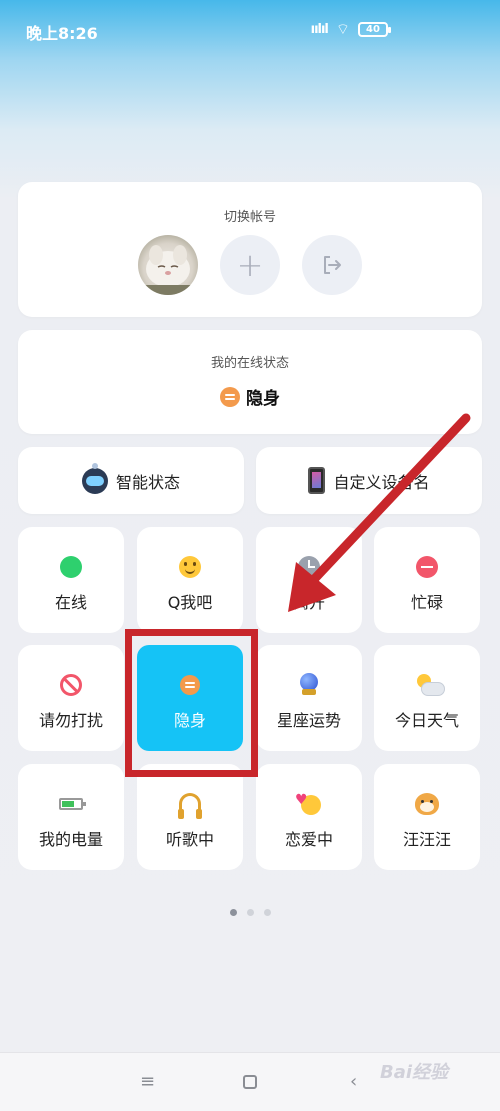 The height and width of the screenshot is (1111, 500). I want to click on add-account-button: +, so click(250, 265).